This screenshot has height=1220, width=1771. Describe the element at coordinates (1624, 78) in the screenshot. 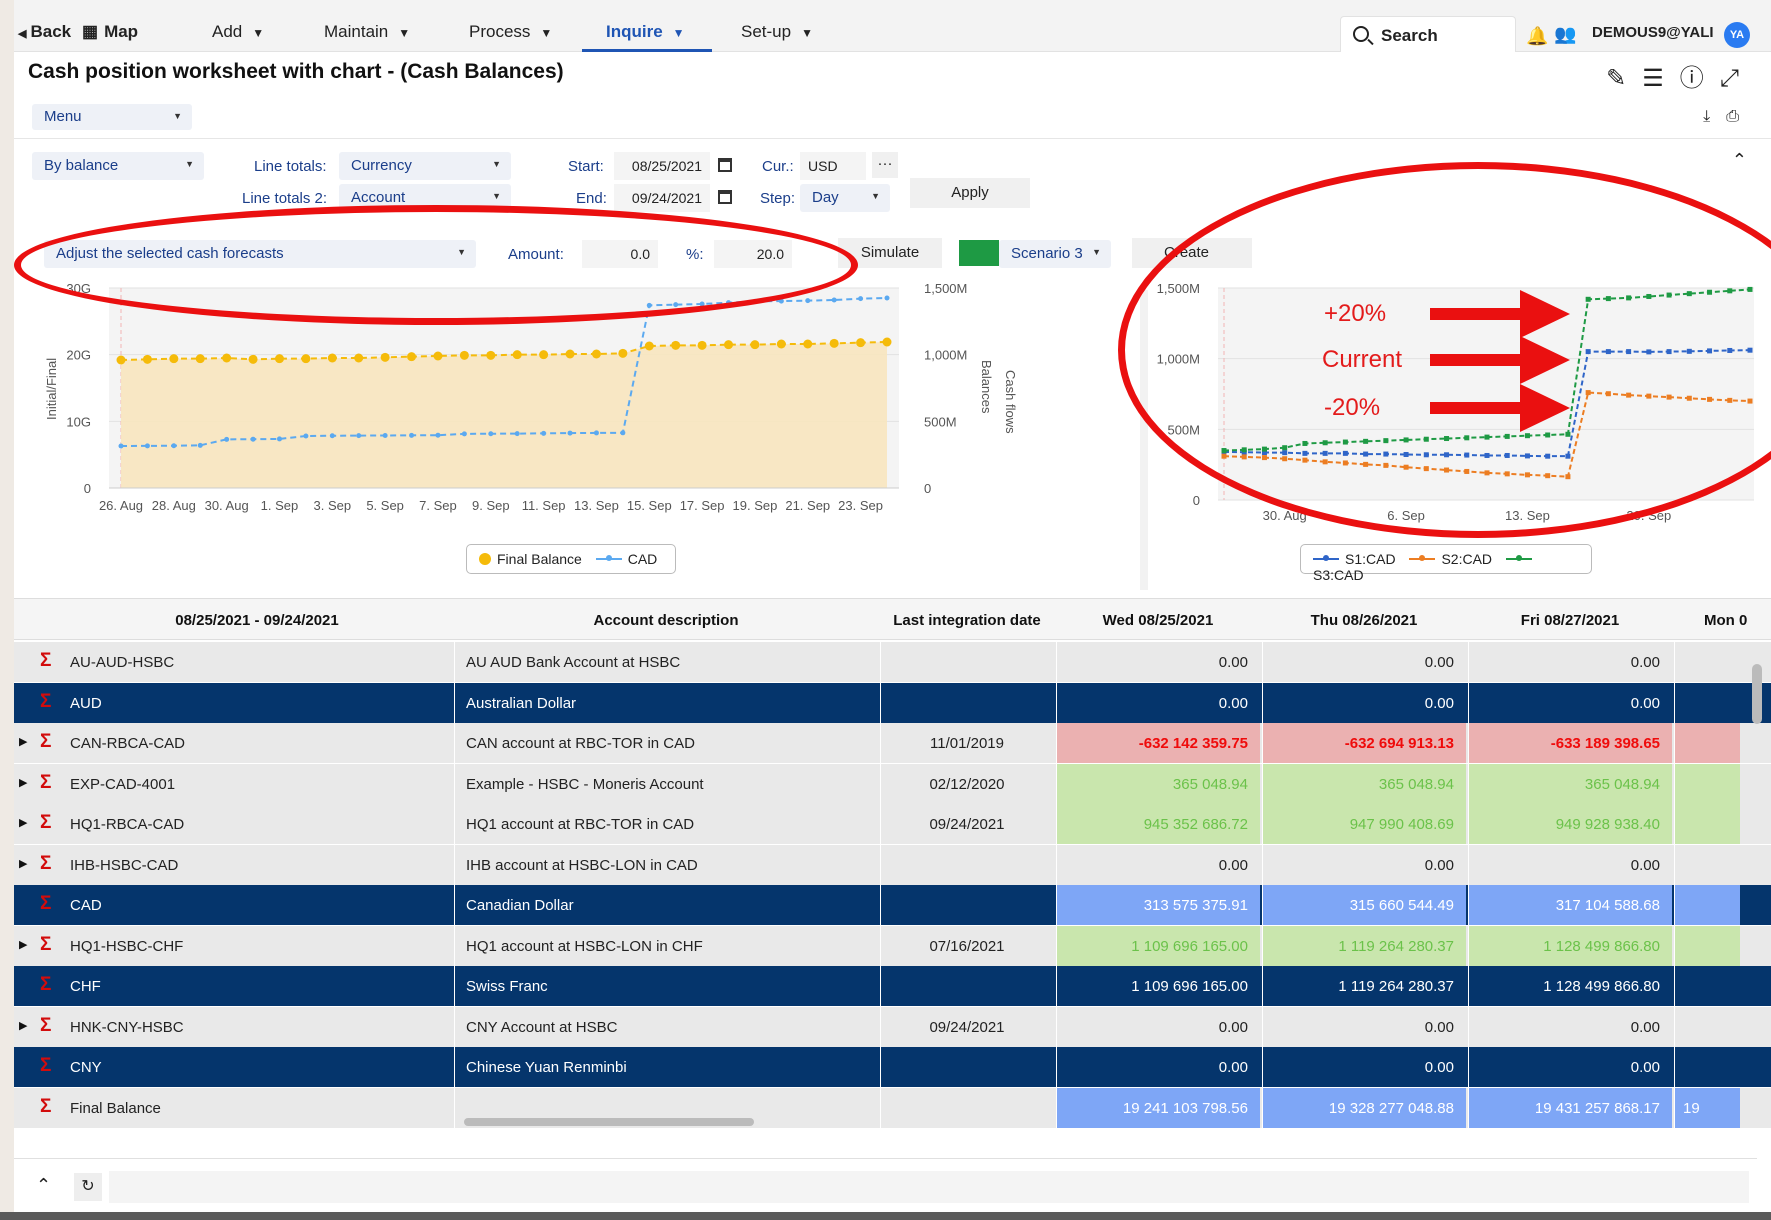

I see `pencil-icon: ✎` at that location.